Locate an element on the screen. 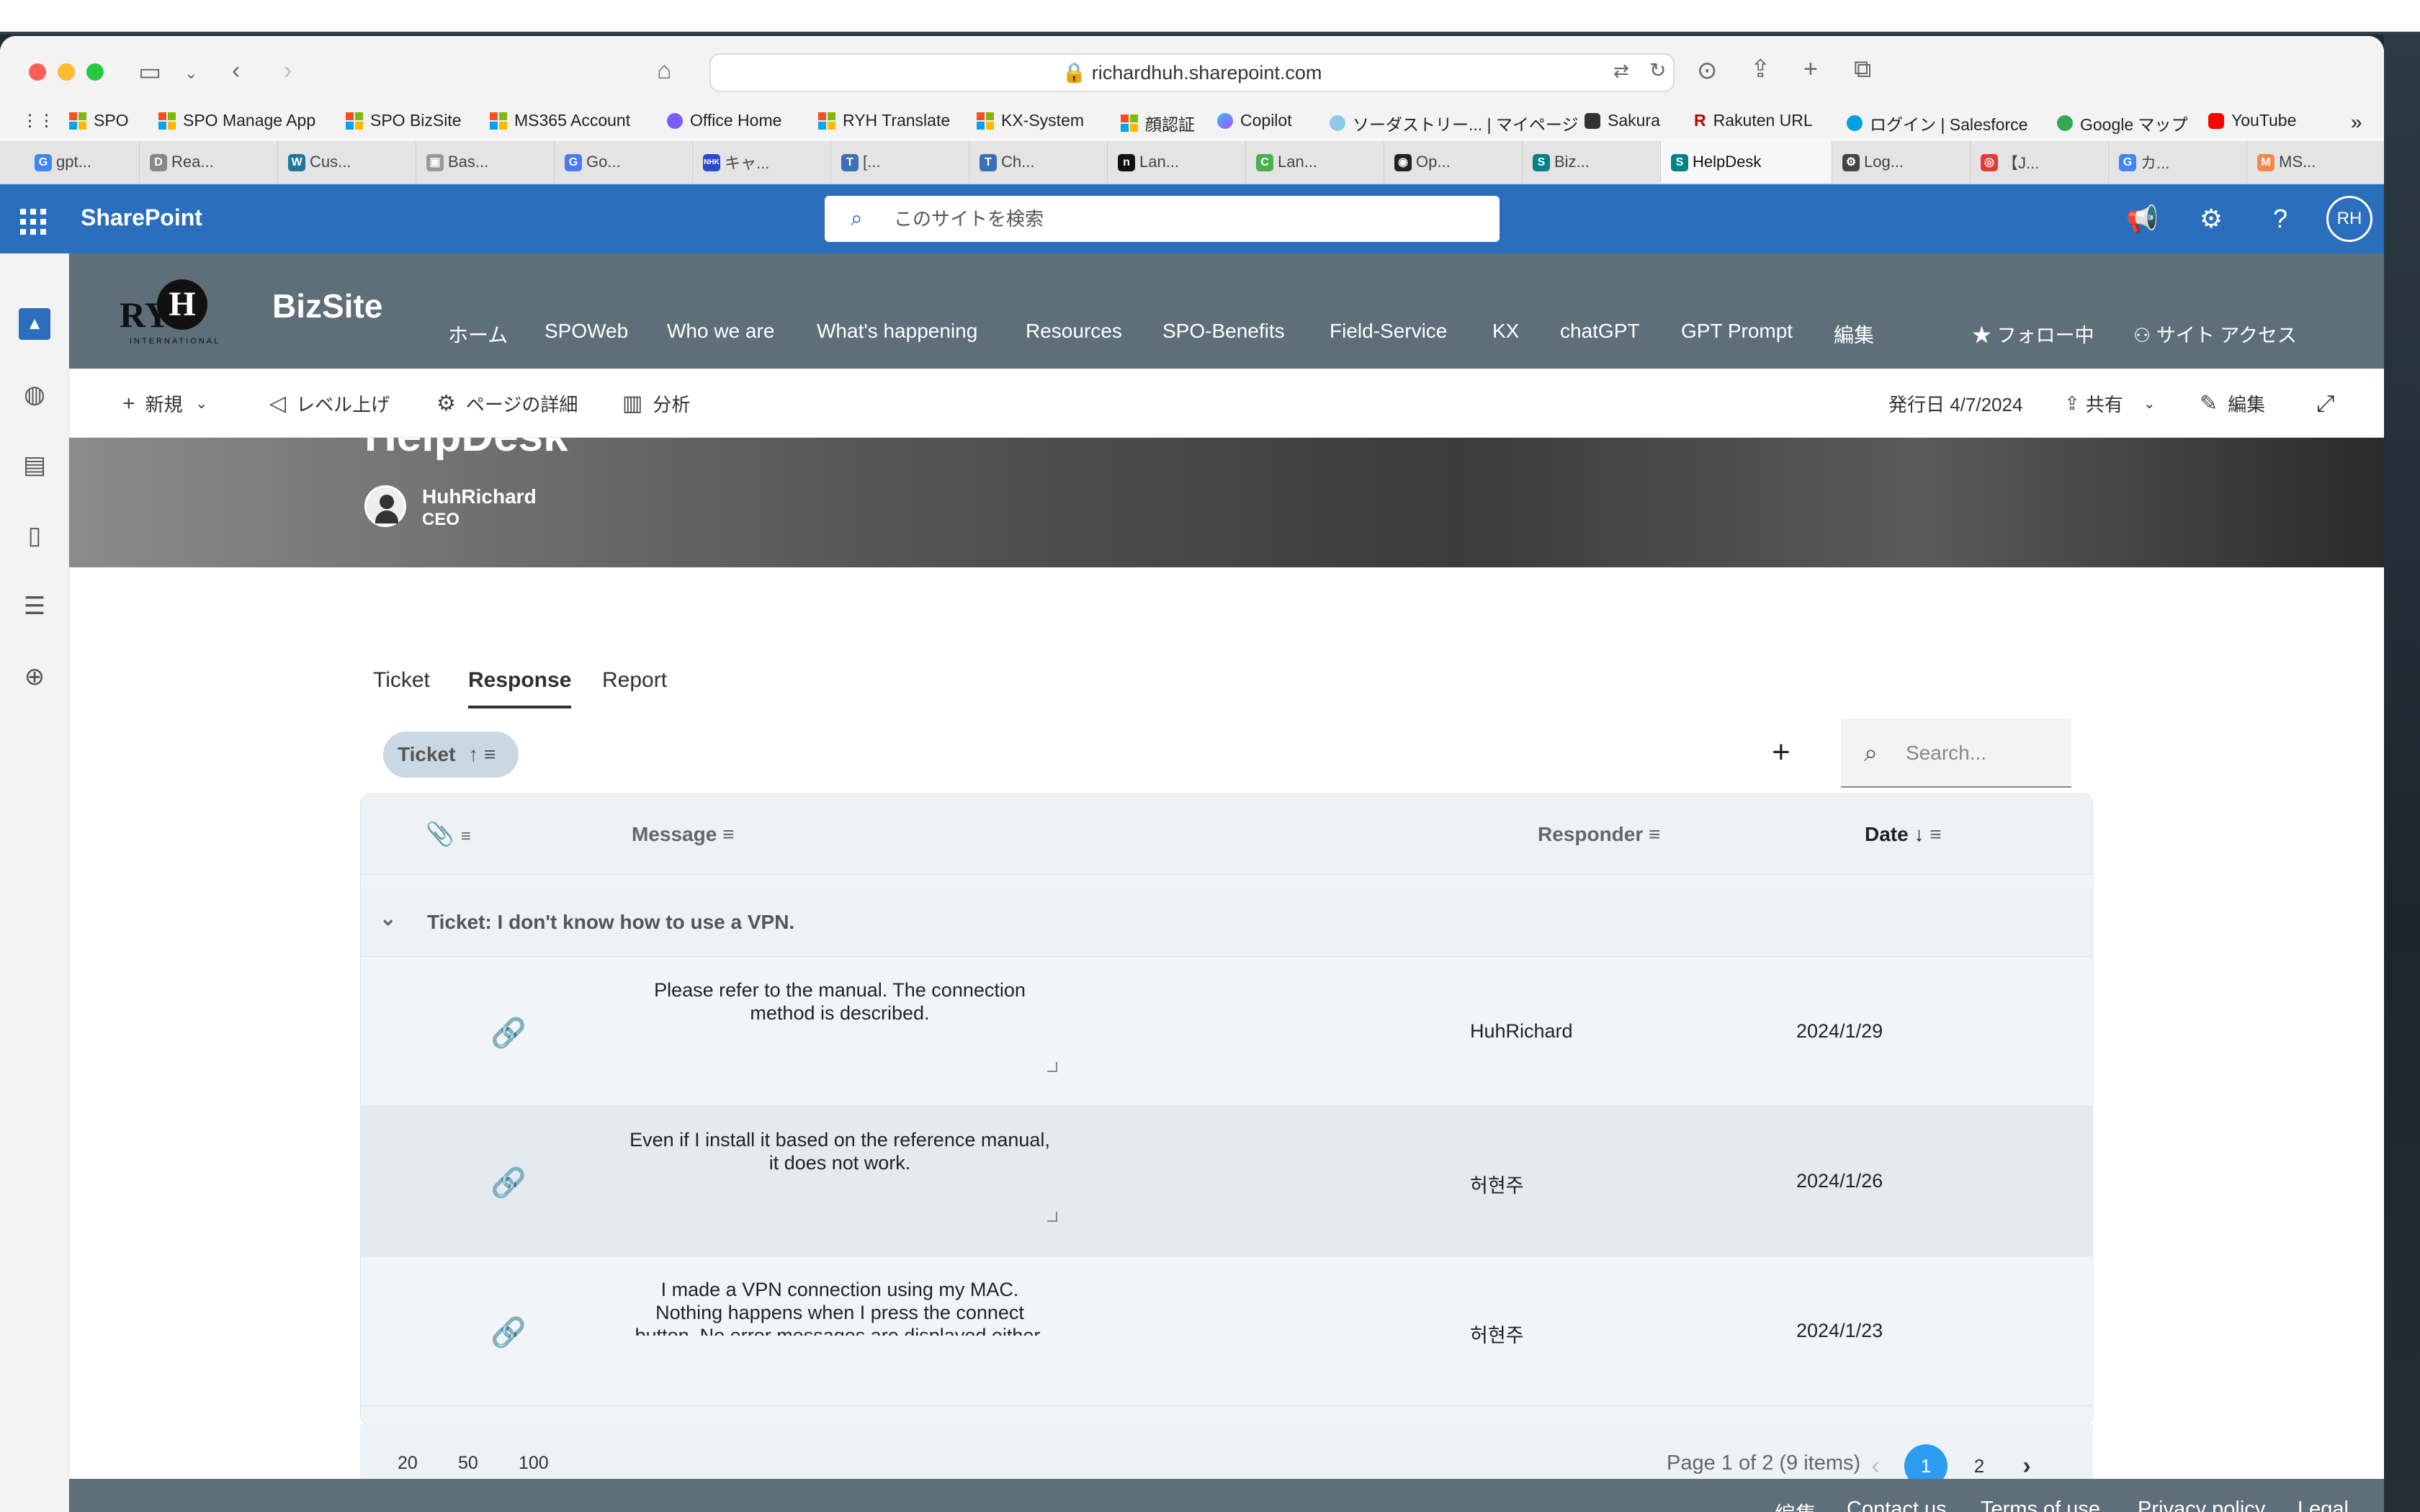  close-window-button is located at coordinates (37, 72).